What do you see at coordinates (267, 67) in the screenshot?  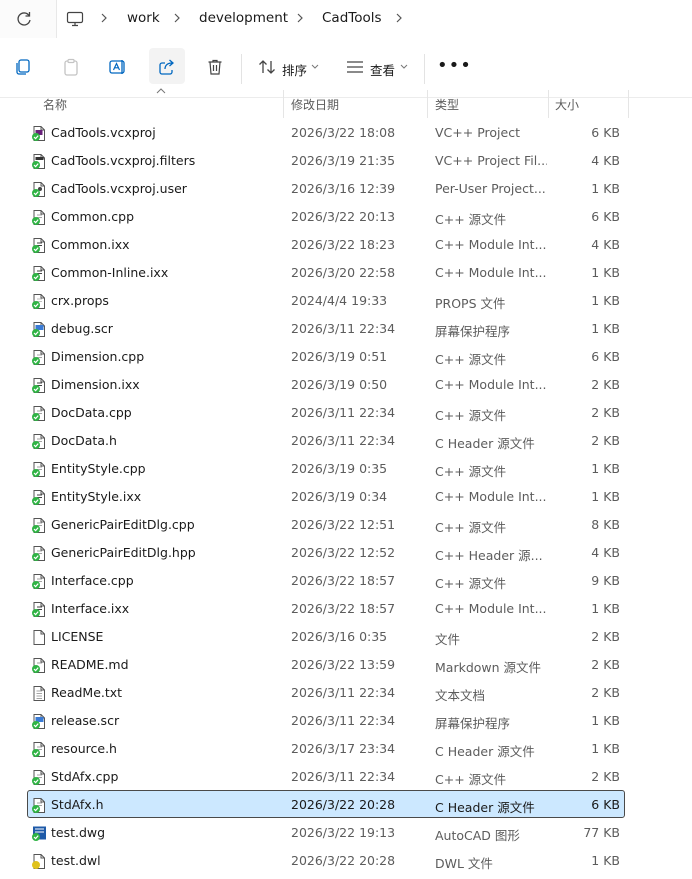 I see `sort-icon` at bounding box center [267, 67].